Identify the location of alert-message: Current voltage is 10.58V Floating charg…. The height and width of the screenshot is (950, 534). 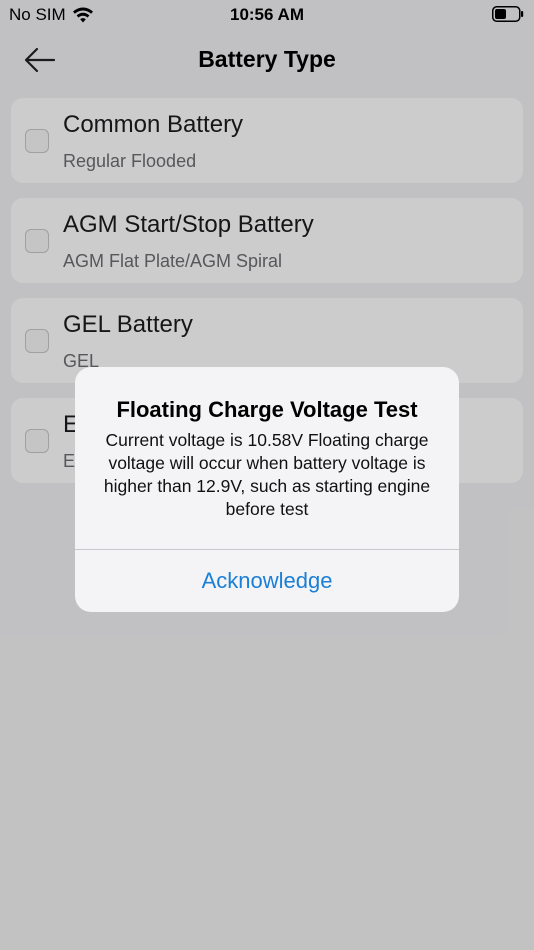
(267, 474).